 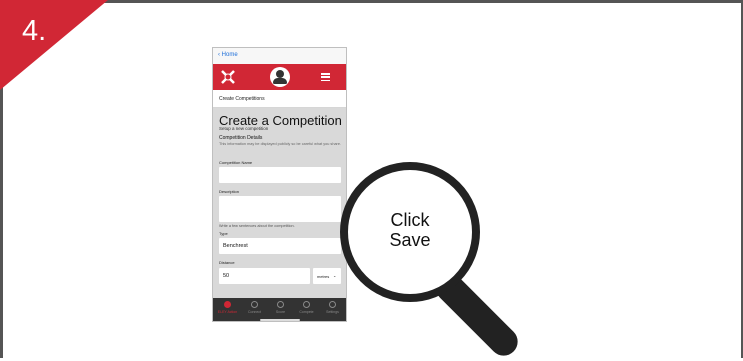 I want to click on type-value: Benchrest, so click(x=235, y=246).